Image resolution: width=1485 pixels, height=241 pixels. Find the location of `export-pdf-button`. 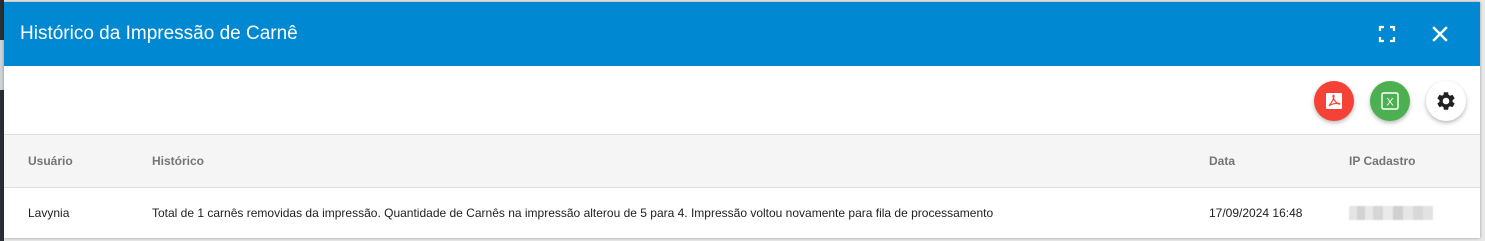

export-pdf-button is located at coordinates (1334, 101).